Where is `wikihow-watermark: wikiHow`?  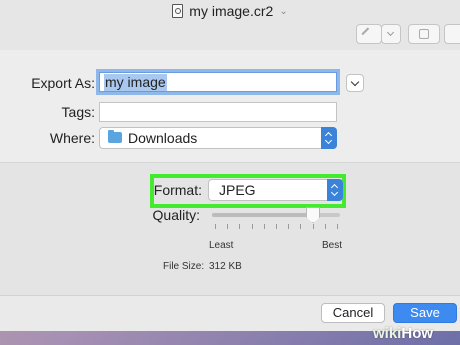
wikihow-watermark: wikiHow is located at coordinates (403, 333).